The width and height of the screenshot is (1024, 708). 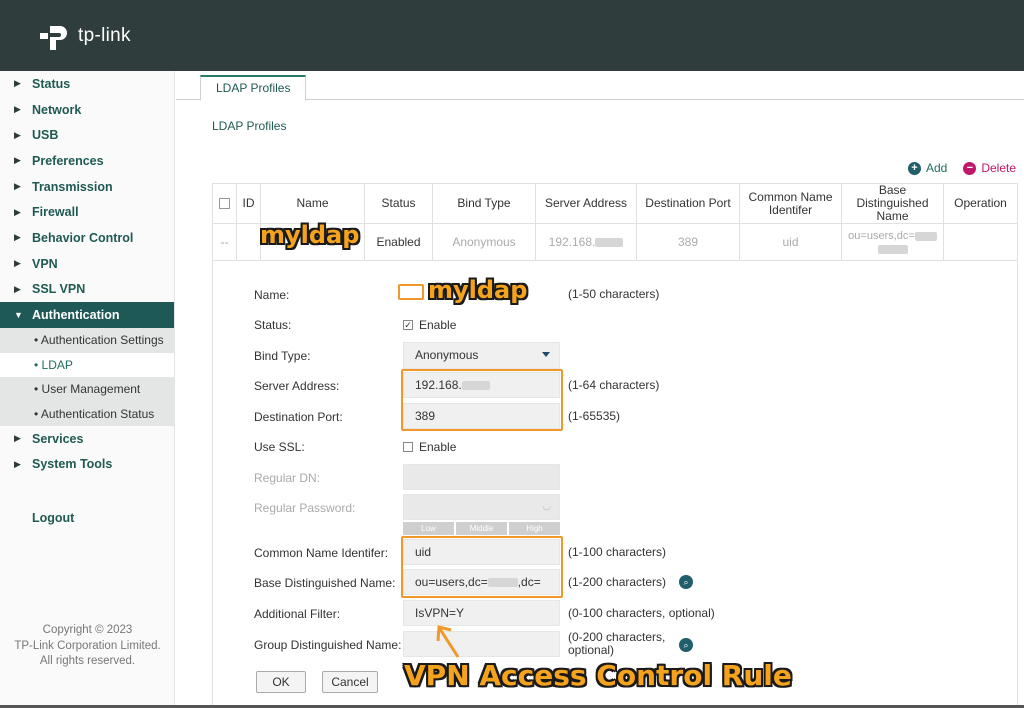 I want to click on group-dn-input, so click(x=481, y=644).